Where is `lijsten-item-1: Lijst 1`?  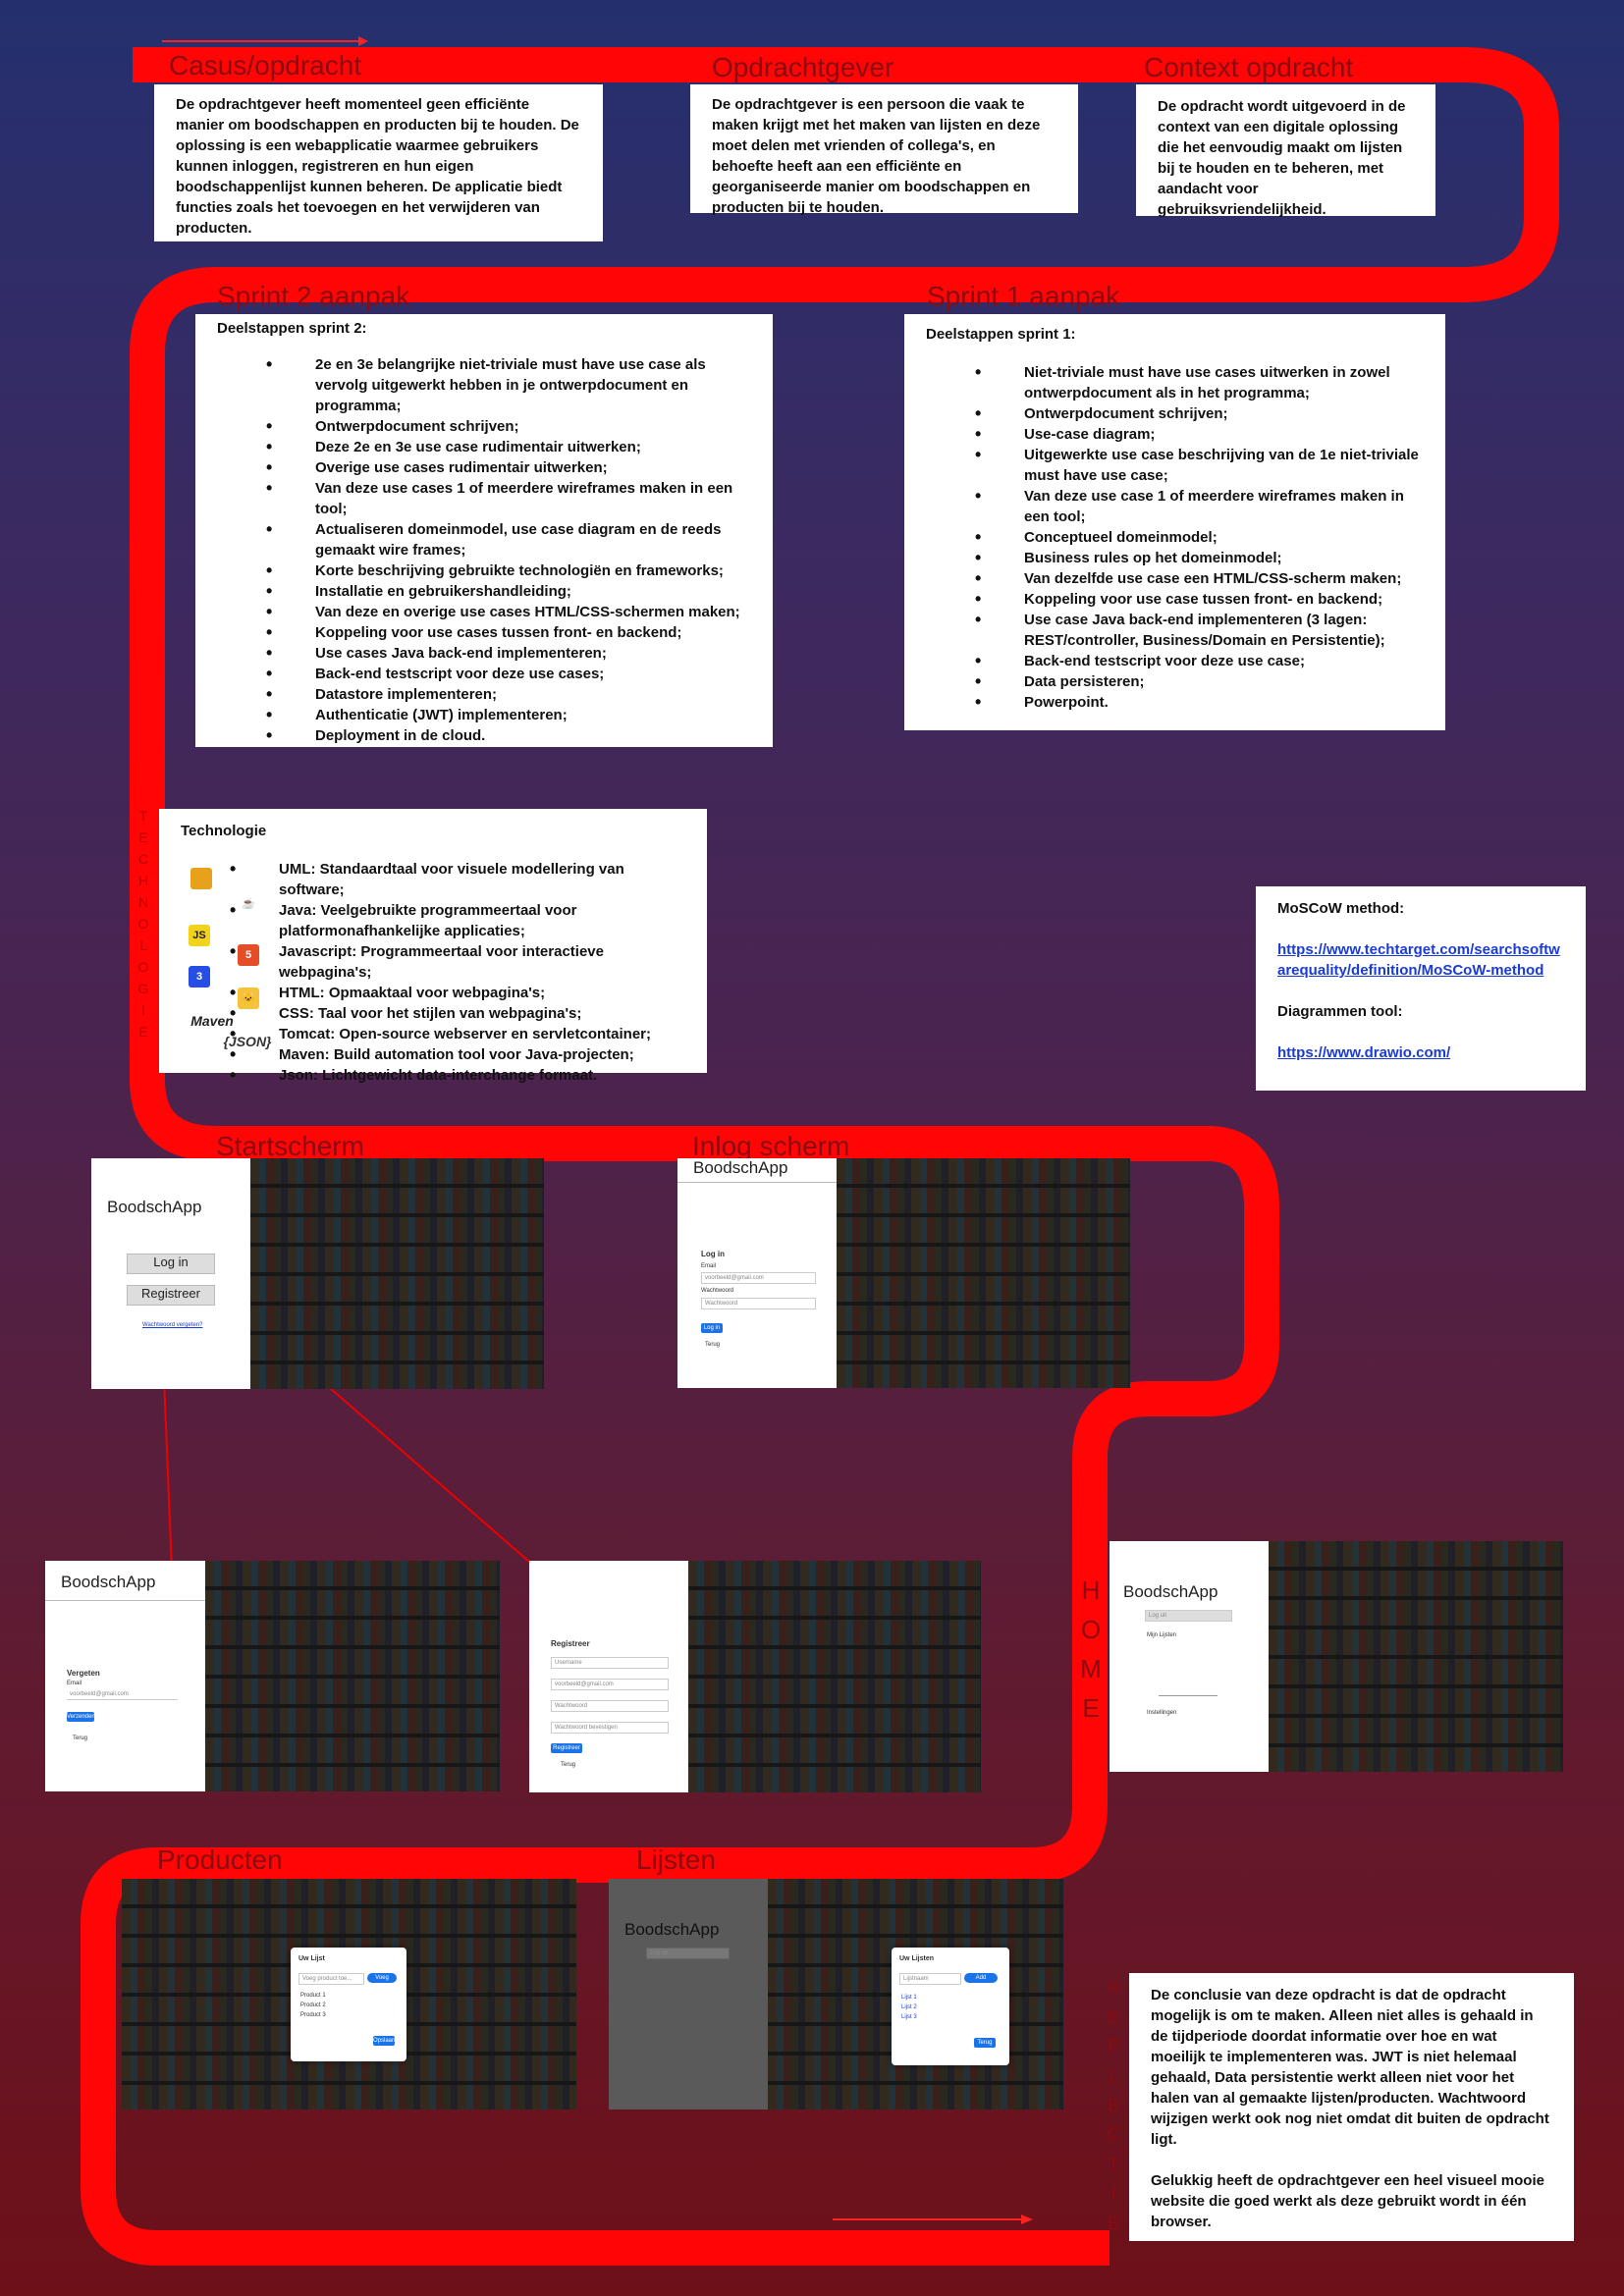 lijsten-item-1: Lijst 1 is located at coordinates (909, 1998).